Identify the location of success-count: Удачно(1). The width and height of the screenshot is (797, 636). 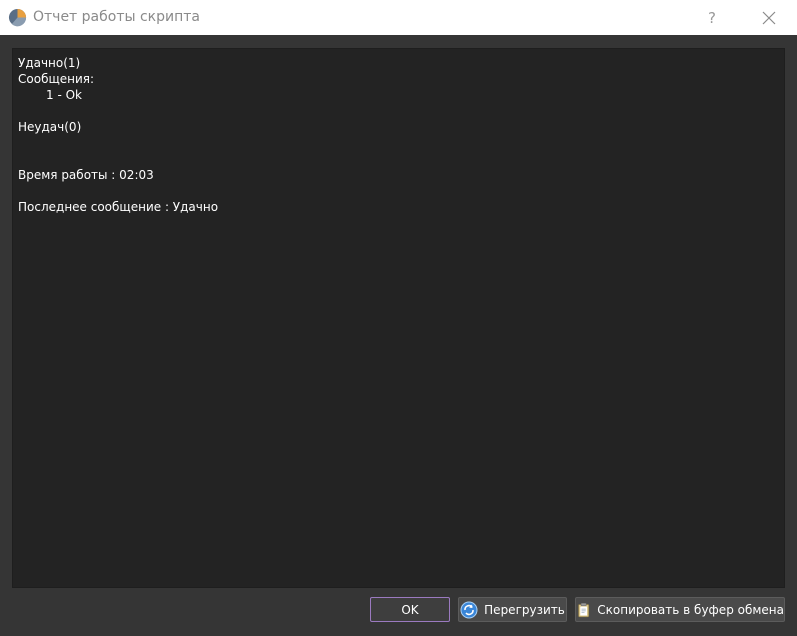
(49, 63).